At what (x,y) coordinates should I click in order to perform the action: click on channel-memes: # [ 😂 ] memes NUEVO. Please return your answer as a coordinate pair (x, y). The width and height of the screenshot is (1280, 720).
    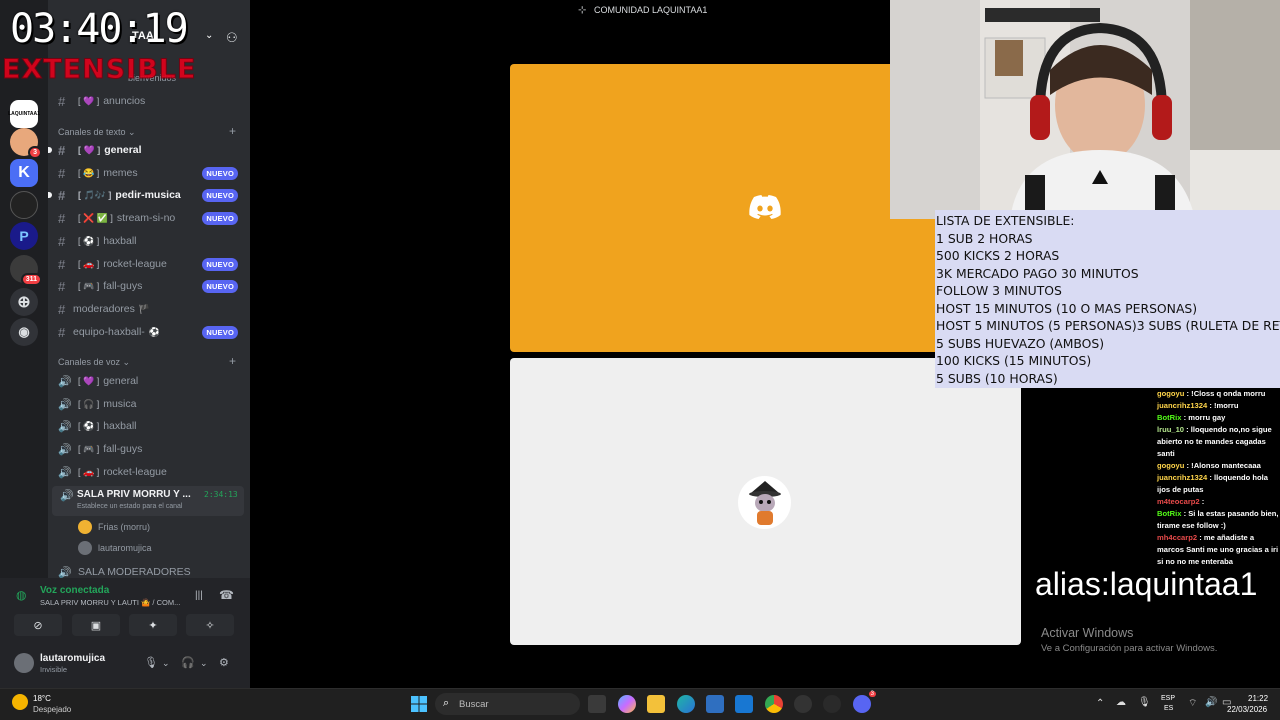
    Looking at the image, I should click on (151, 173).